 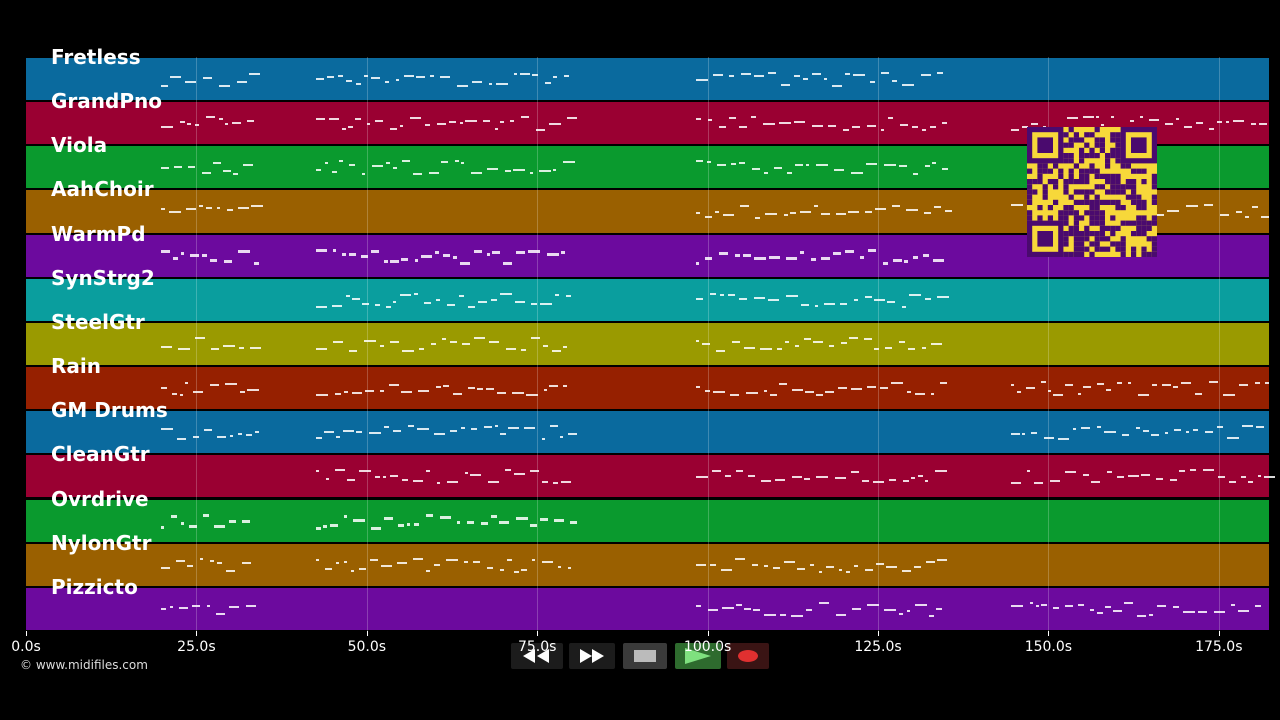 I want to click on fast-forward-button, so click(x=592, y=656).